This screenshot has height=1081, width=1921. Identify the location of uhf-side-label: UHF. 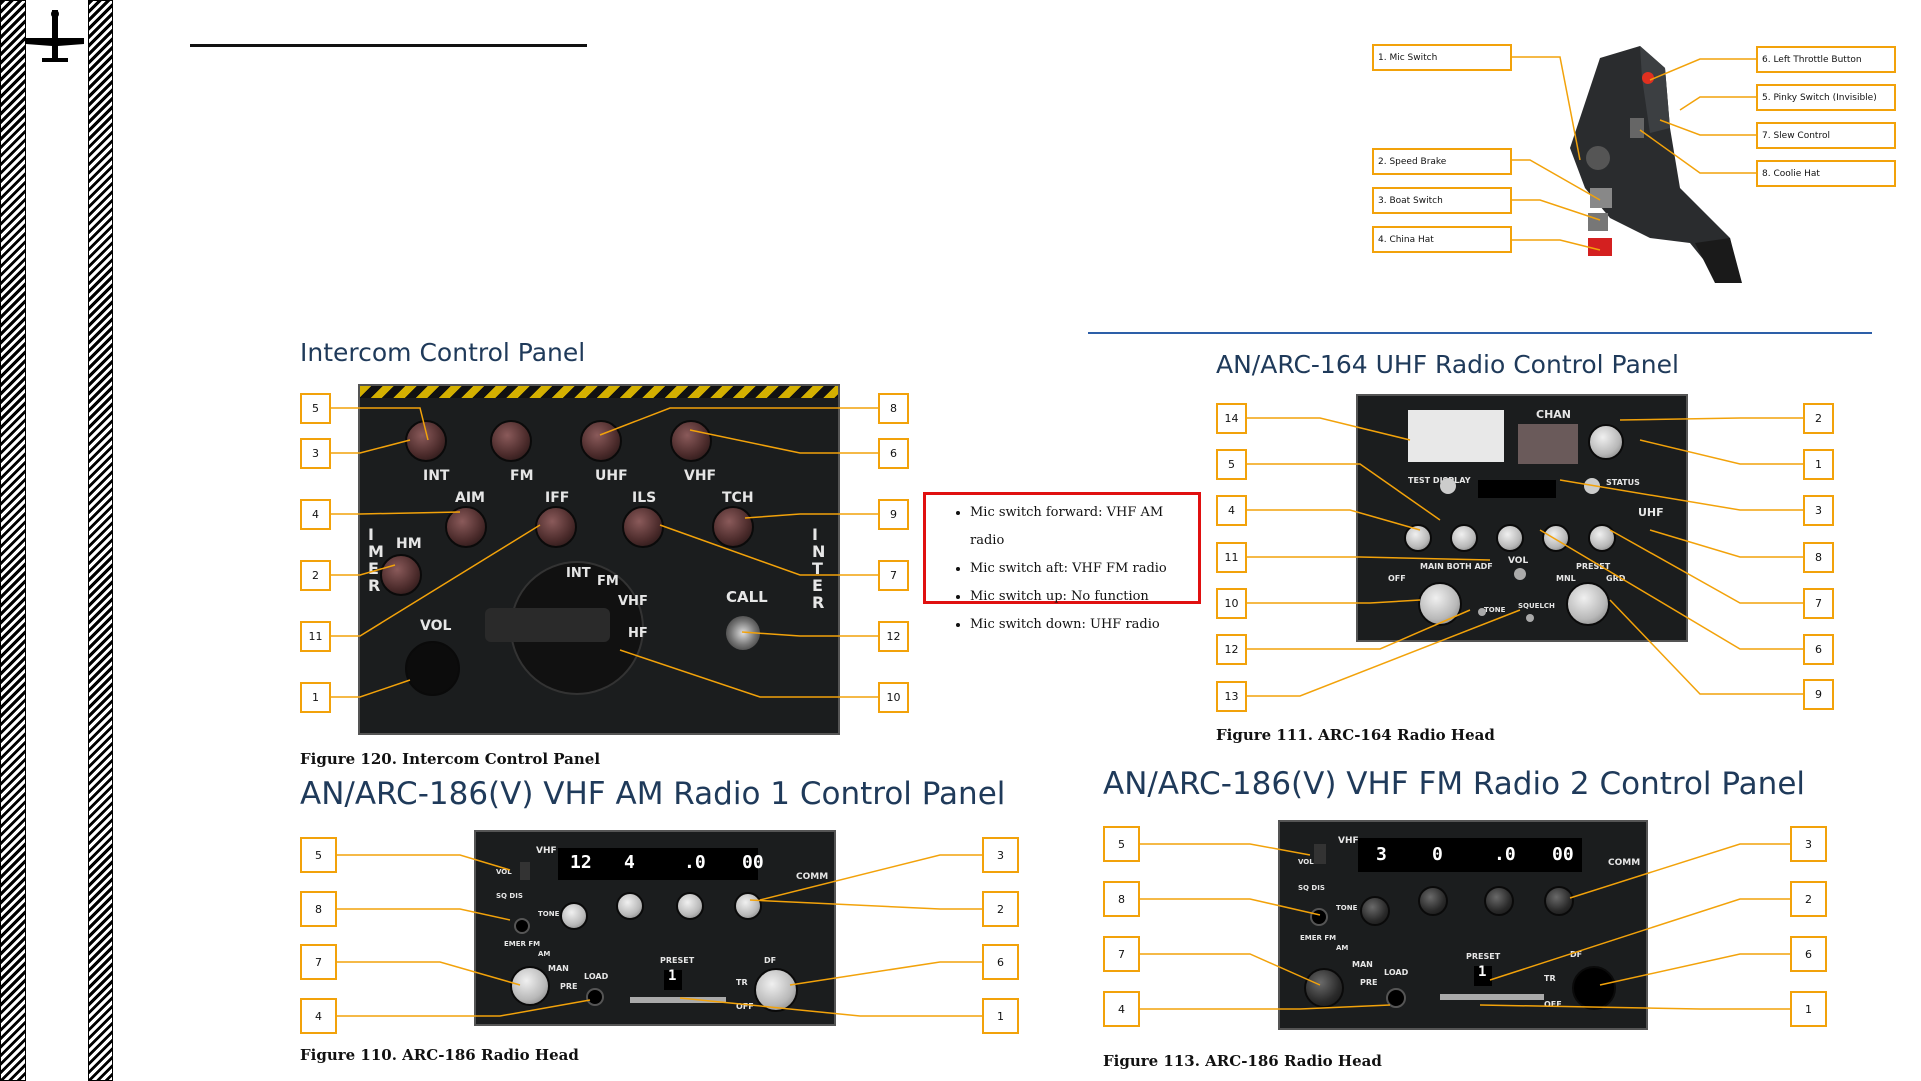
(1651, 512).